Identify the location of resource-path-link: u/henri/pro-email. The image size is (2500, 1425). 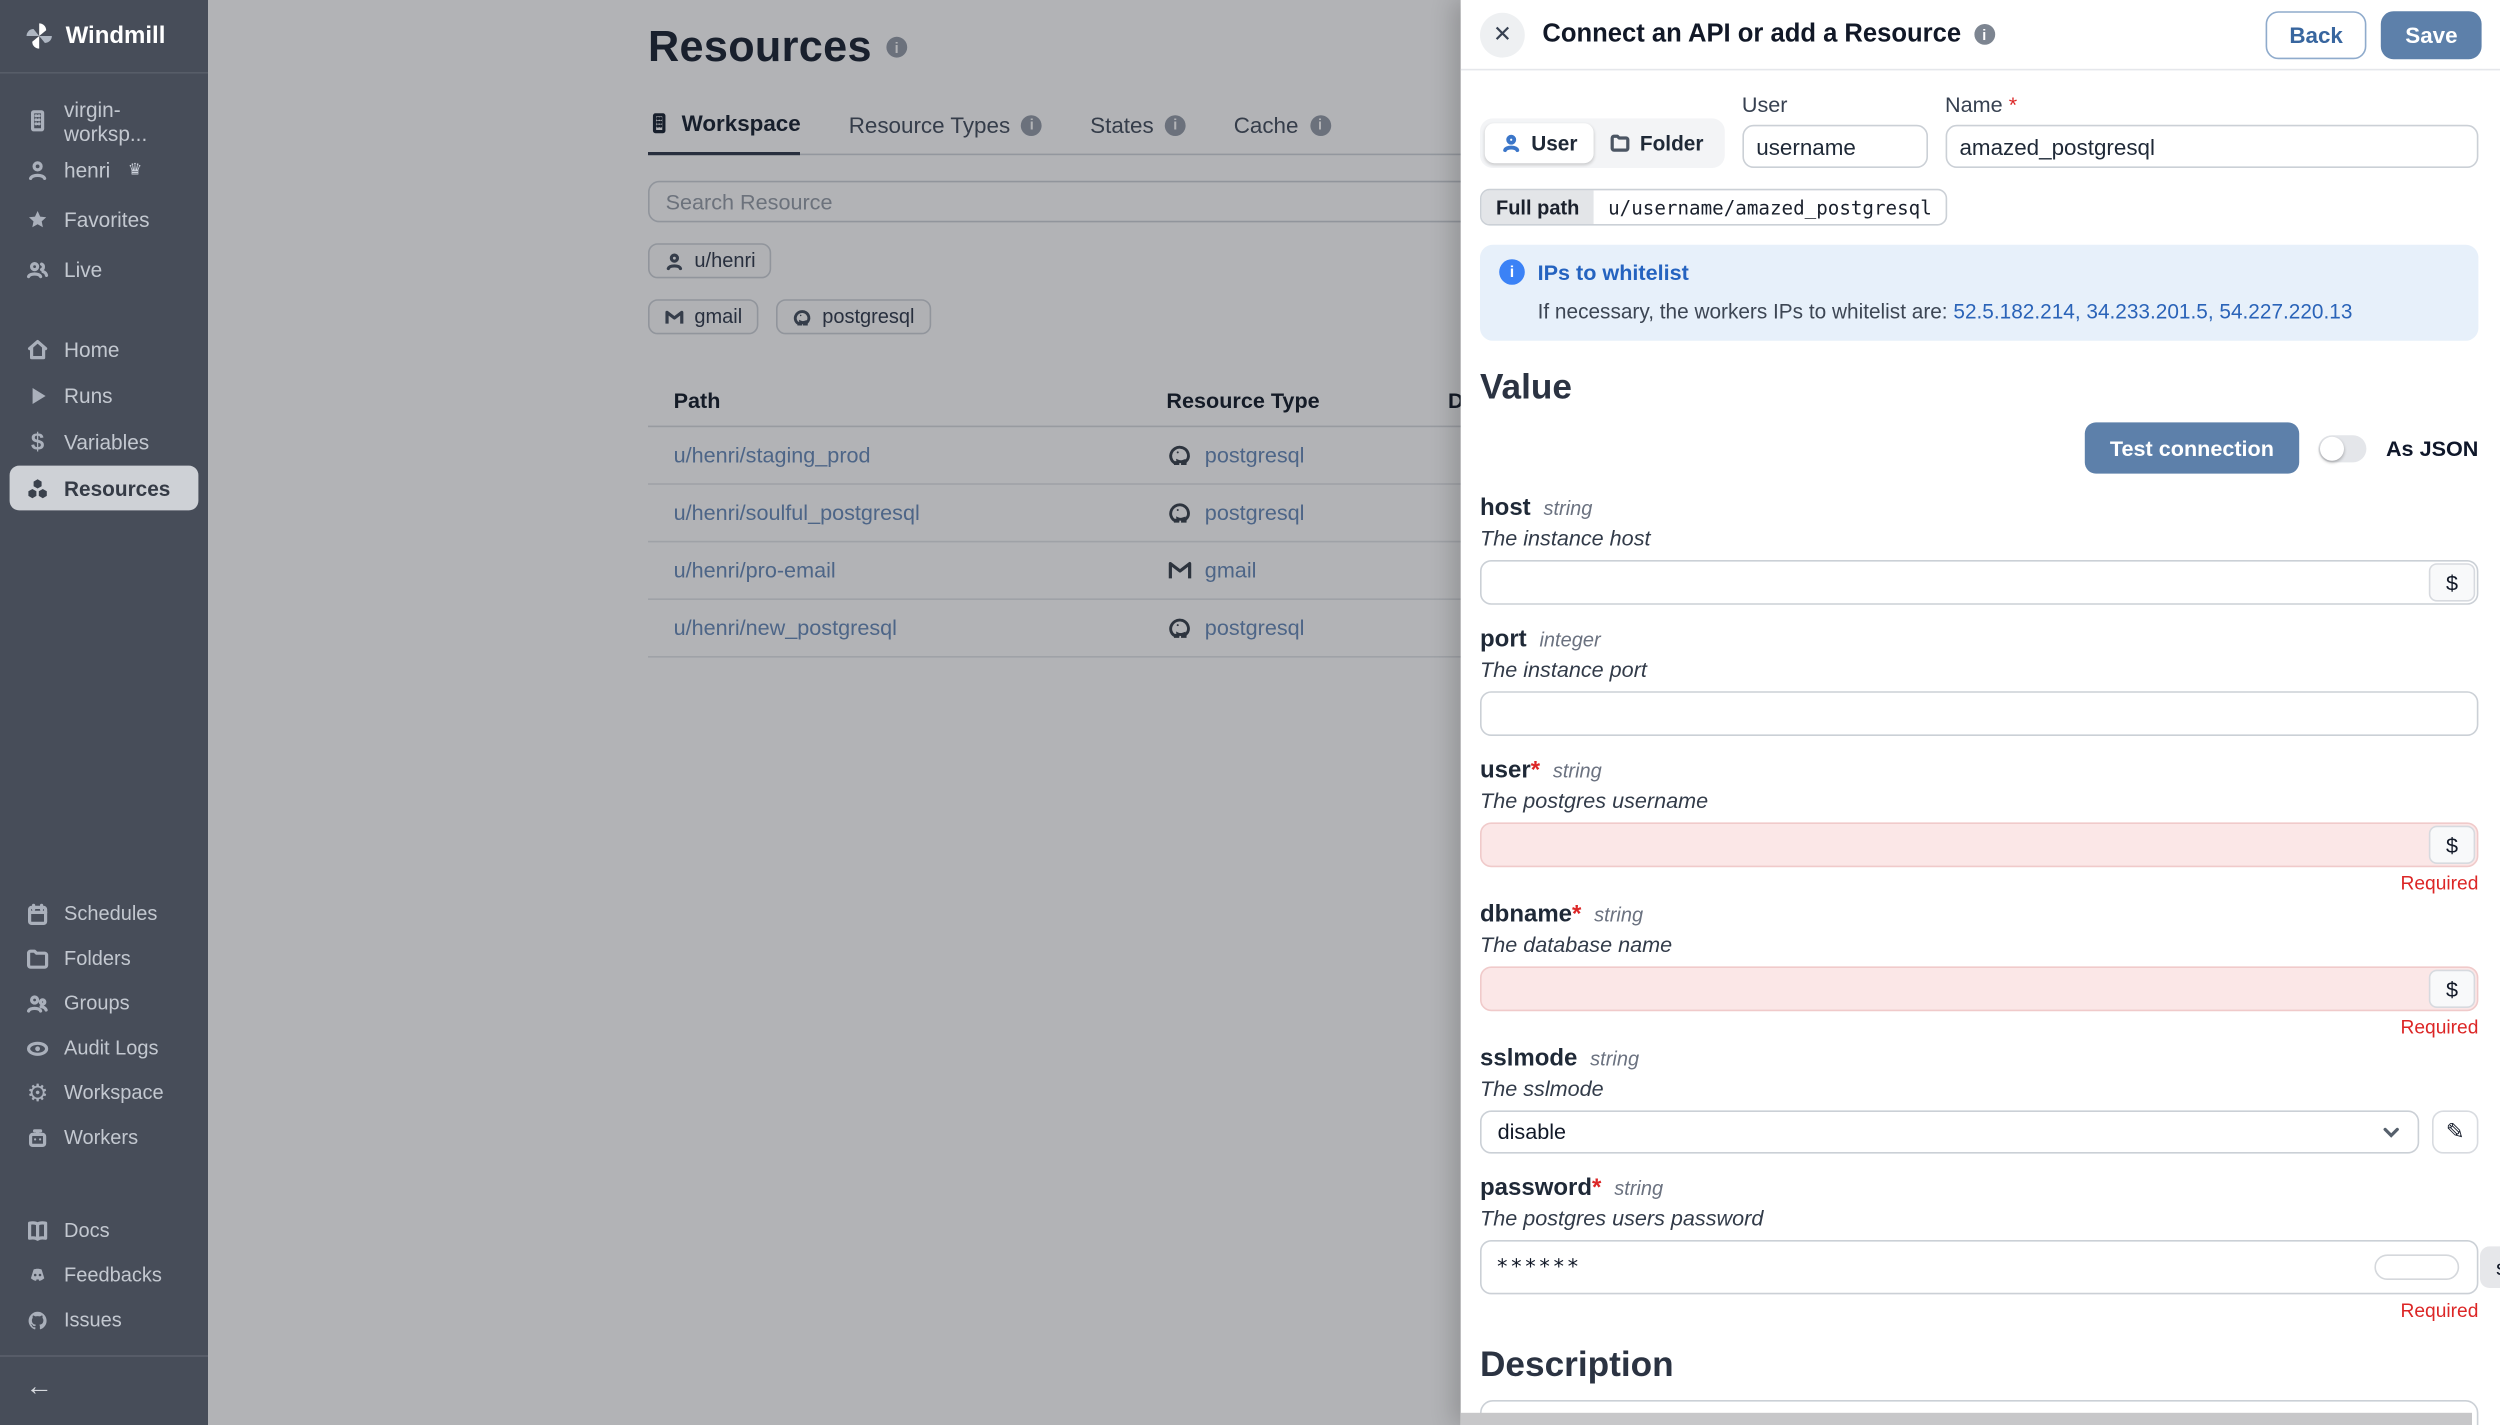
(920, 570).